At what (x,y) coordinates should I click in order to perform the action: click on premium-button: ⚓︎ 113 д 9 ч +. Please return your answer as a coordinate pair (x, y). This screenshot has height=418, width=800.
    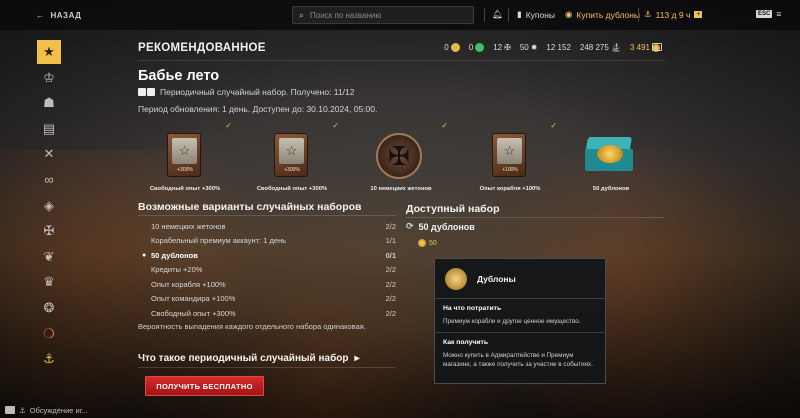
    Looking at the image, I should click on (673, 14).